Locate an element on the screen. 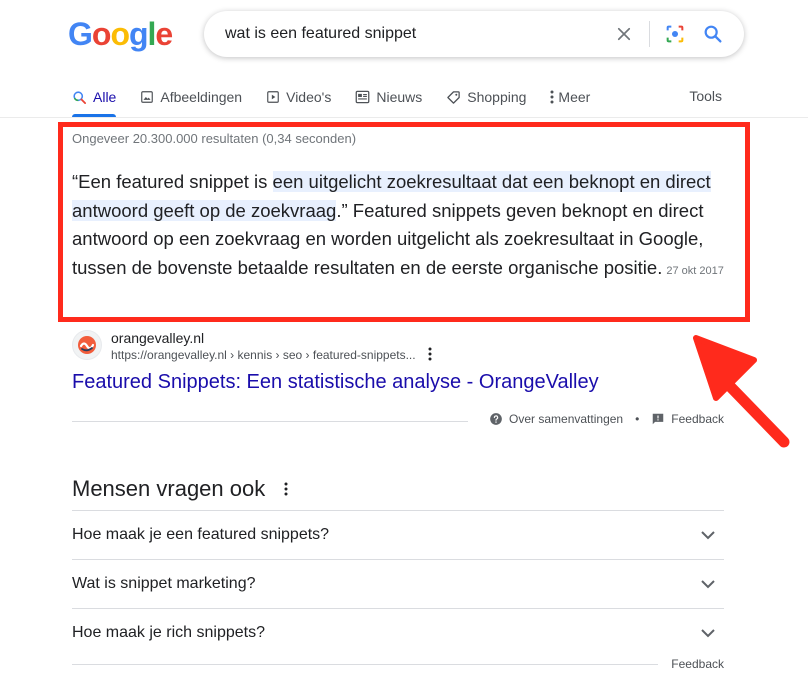 Image resolution: width=808 pixels, height=691 pixels. tab-alle: Alle is located at coordinates (94, 97).